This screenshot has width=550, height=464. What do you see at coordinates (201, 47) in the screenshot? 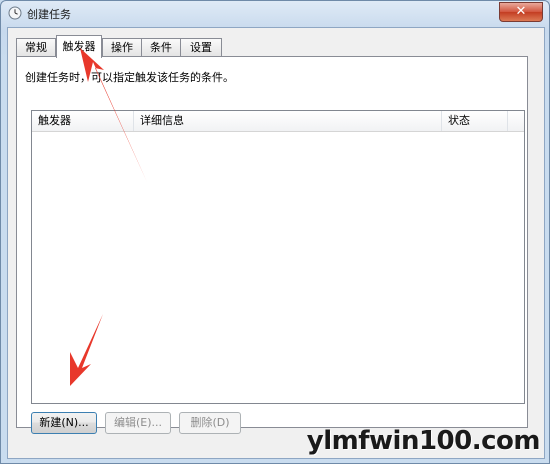
I see `tab-settings: 设置` at bounding box center [201, 47].